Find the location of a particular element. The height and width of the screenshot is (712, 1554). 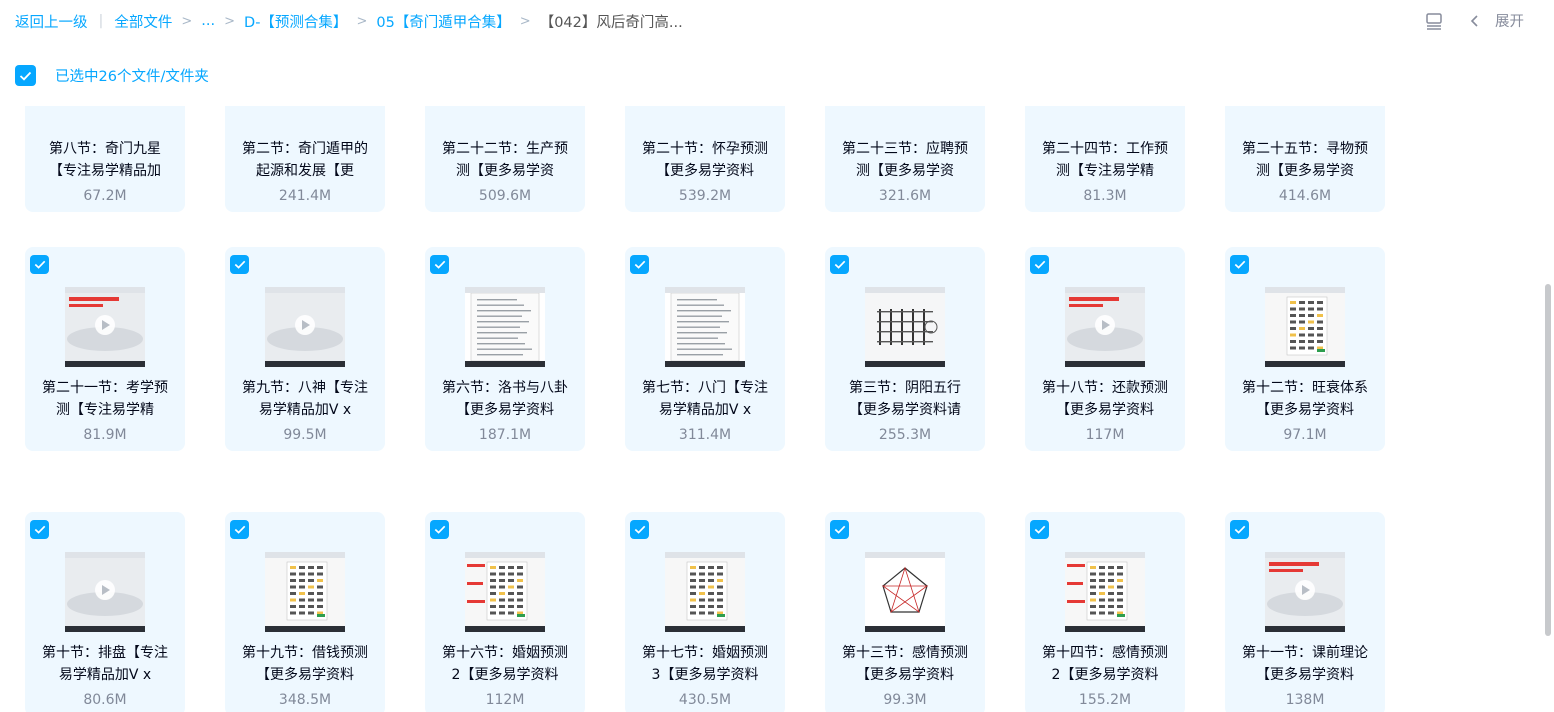

file-card: 第十一节：课前理论【更多易学资料 138M is located at coordinates (1305, 612).